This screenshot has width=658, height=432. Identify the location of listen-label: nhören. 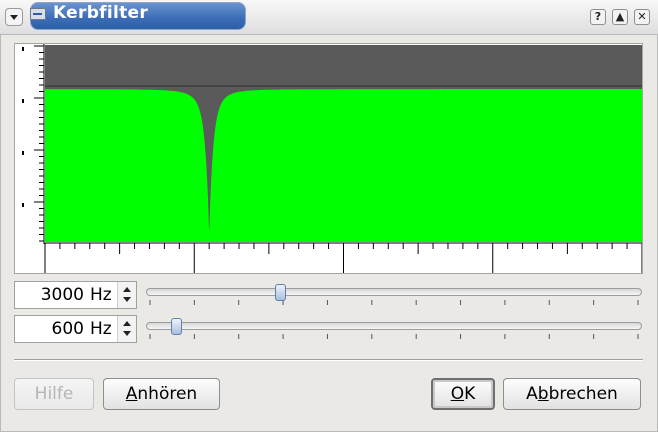
(167, 394).